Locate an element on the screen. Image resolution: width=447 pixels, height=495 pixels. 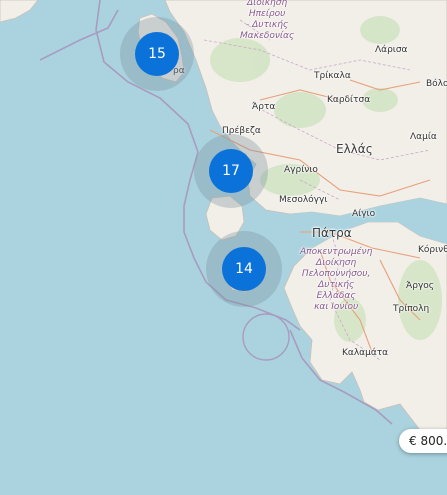
label-text: Μακεδονίας is located at coordinates (267, 36).